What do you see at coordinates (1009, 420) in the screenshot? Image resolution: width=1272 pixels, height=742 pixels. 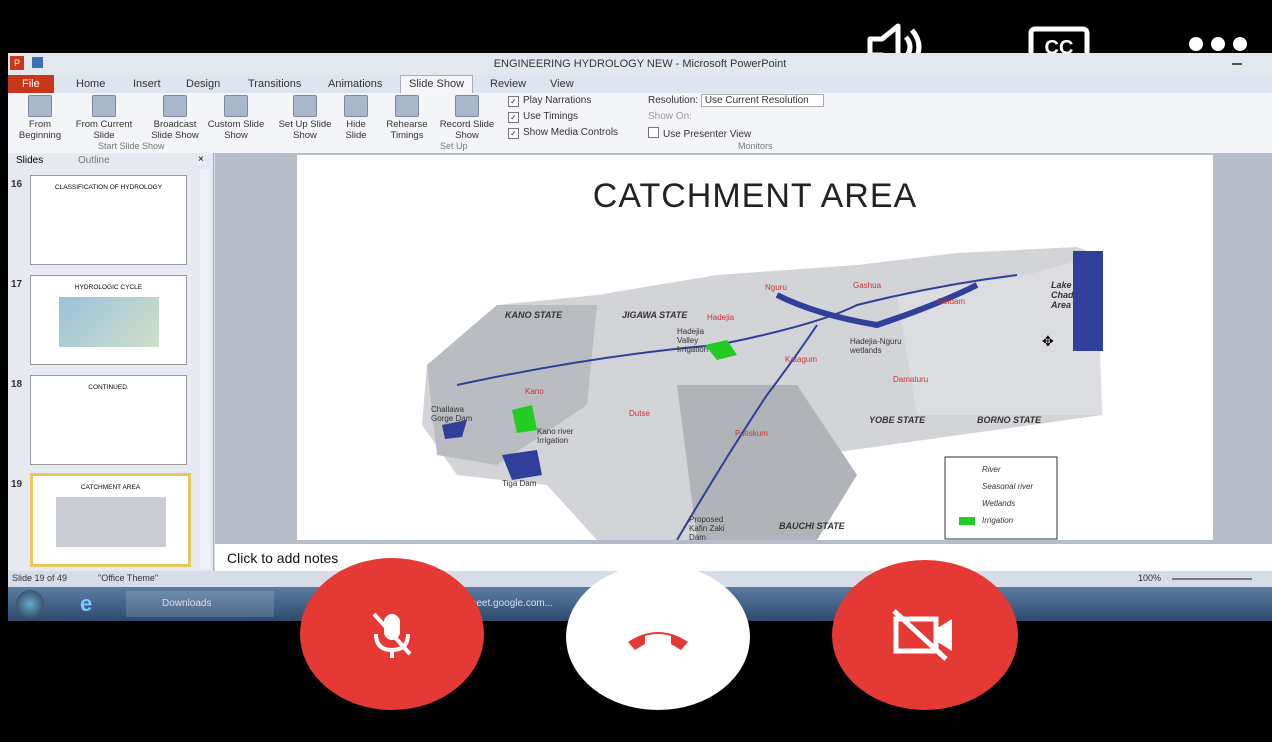 I see `map-label-borno-state: BORNO STATE` at bounding box center [1009, 420].